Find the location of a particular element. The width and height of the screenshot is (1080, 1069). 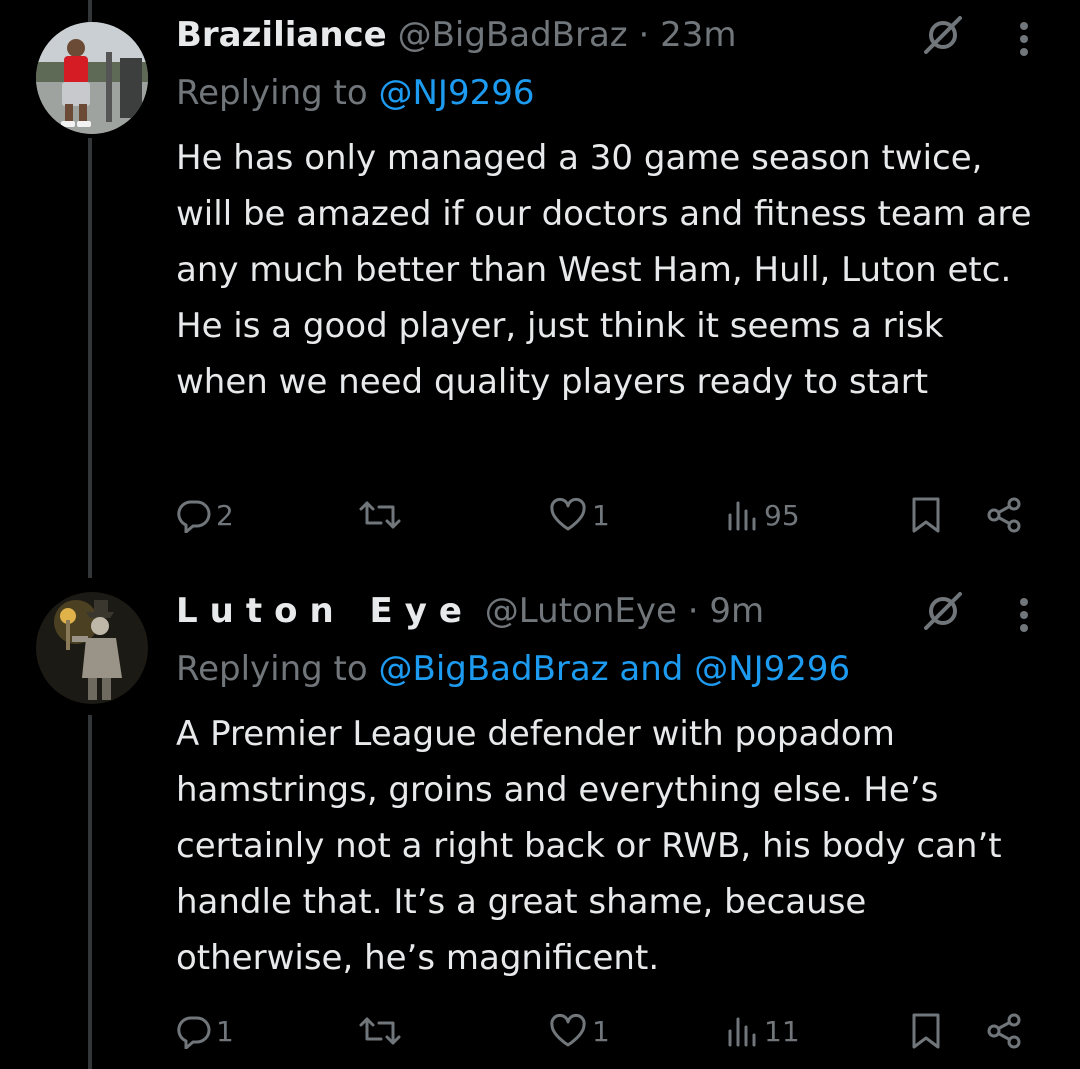

reply-button: 1 is located at coordinates (205, 1031).